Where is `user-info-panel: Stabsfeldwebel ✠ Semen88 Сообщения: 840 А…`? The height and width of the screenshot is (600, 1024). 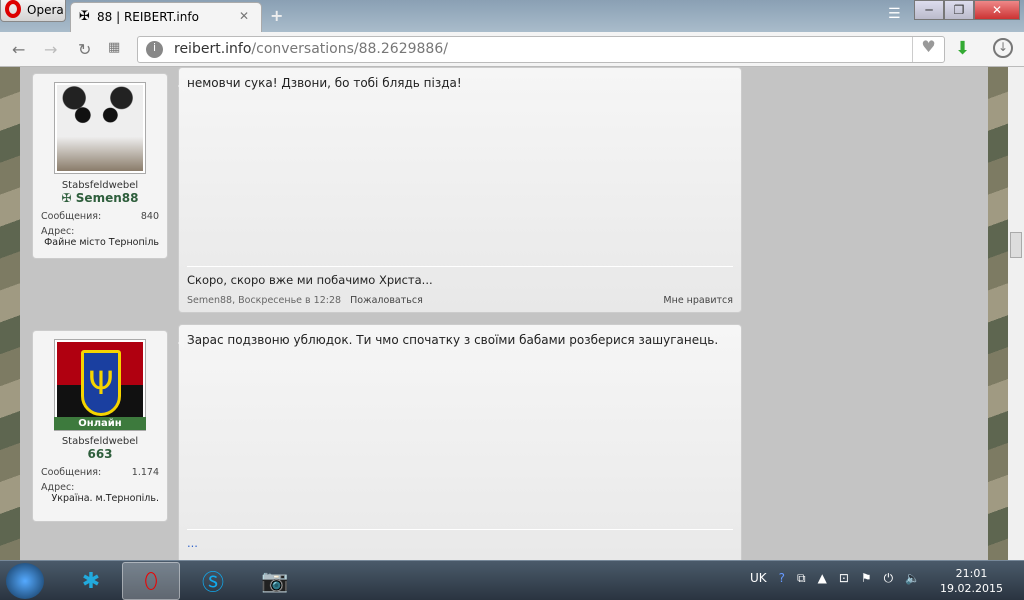 user-info-panel: Stabsfeldwebel ✠ Semen88 Сообщения: 840 А… is located at coordinates (100, 166).